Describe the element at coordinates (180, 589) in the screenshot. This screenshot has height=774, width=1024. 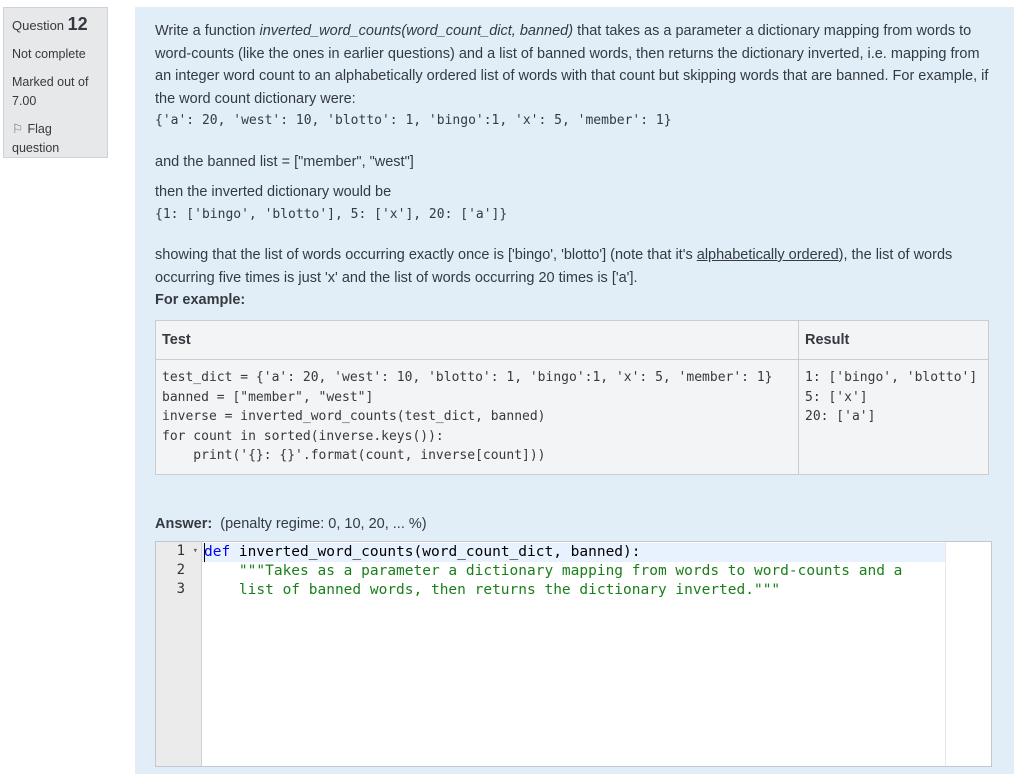
I see `line-number: 3` at that location.